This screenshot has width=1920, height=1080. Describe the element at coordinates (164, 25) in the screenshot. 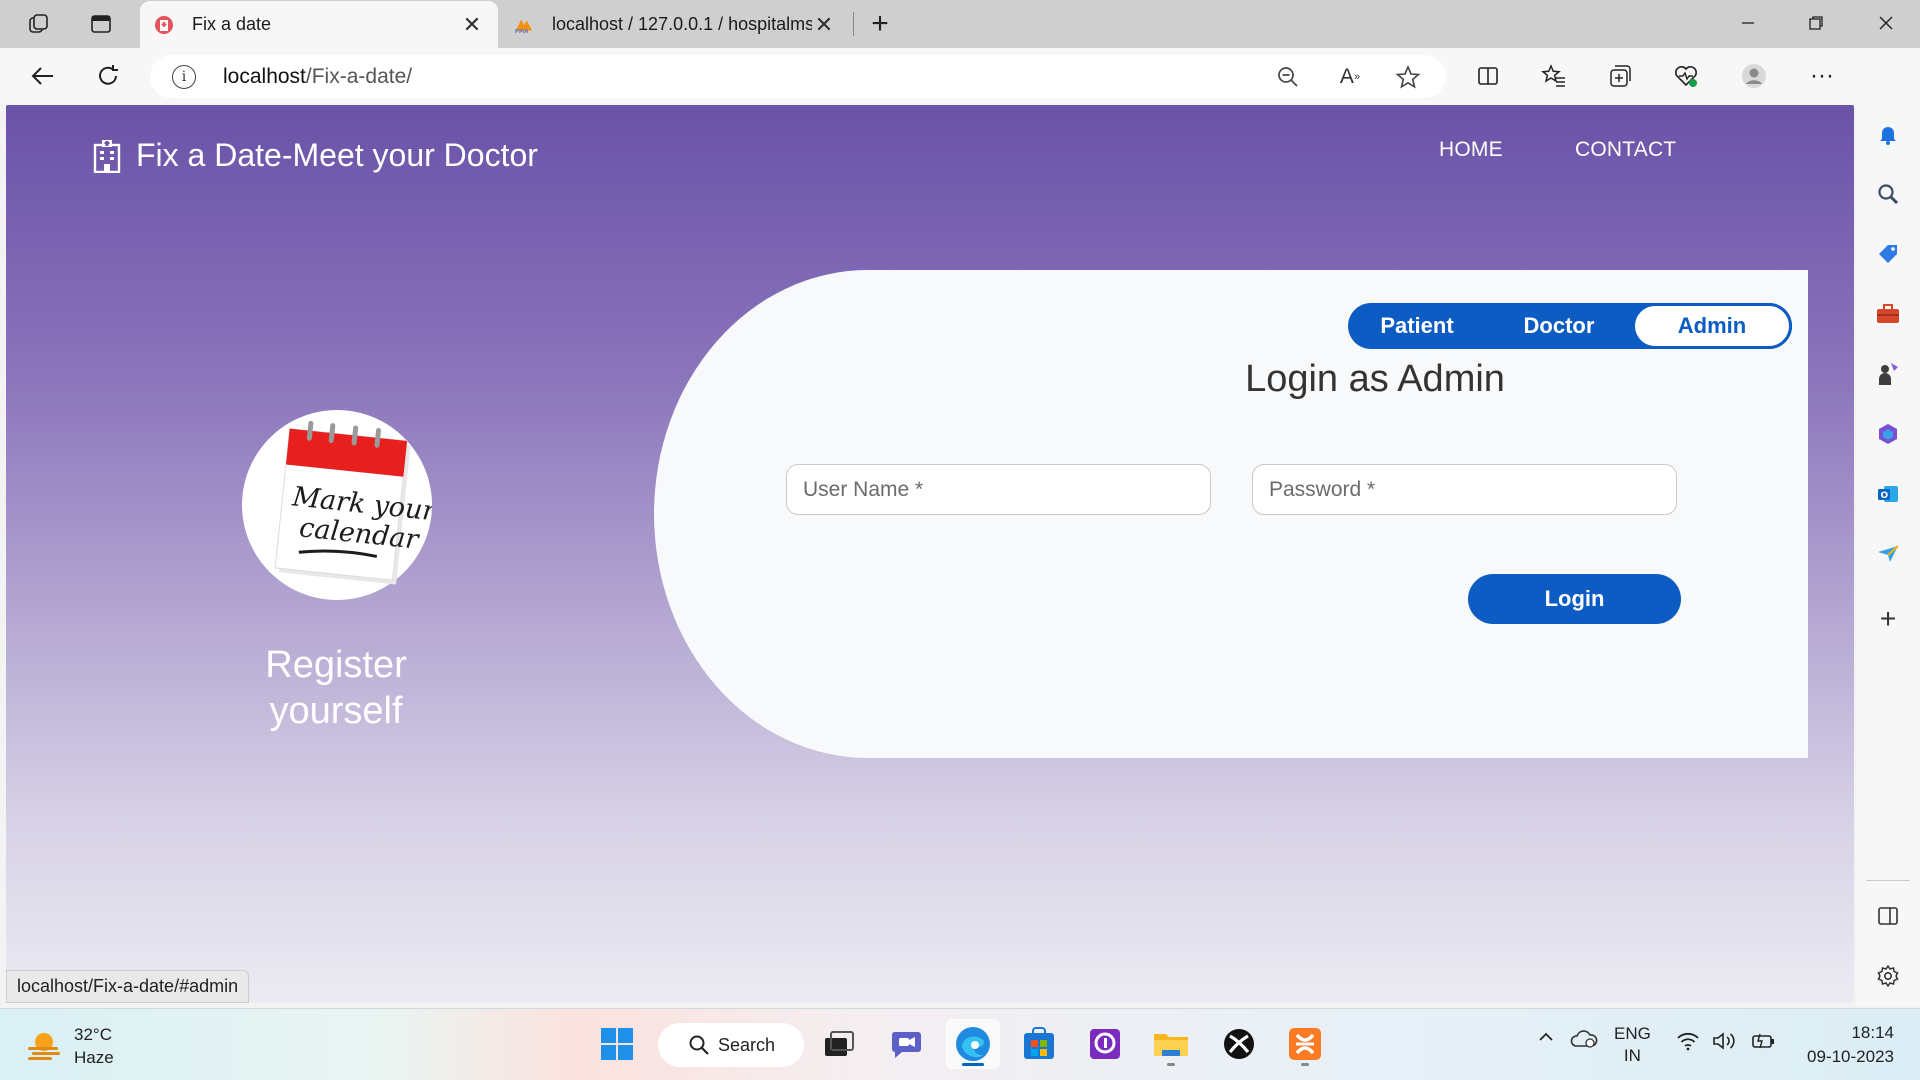

I see `hospital-favicon-icon` at that location.